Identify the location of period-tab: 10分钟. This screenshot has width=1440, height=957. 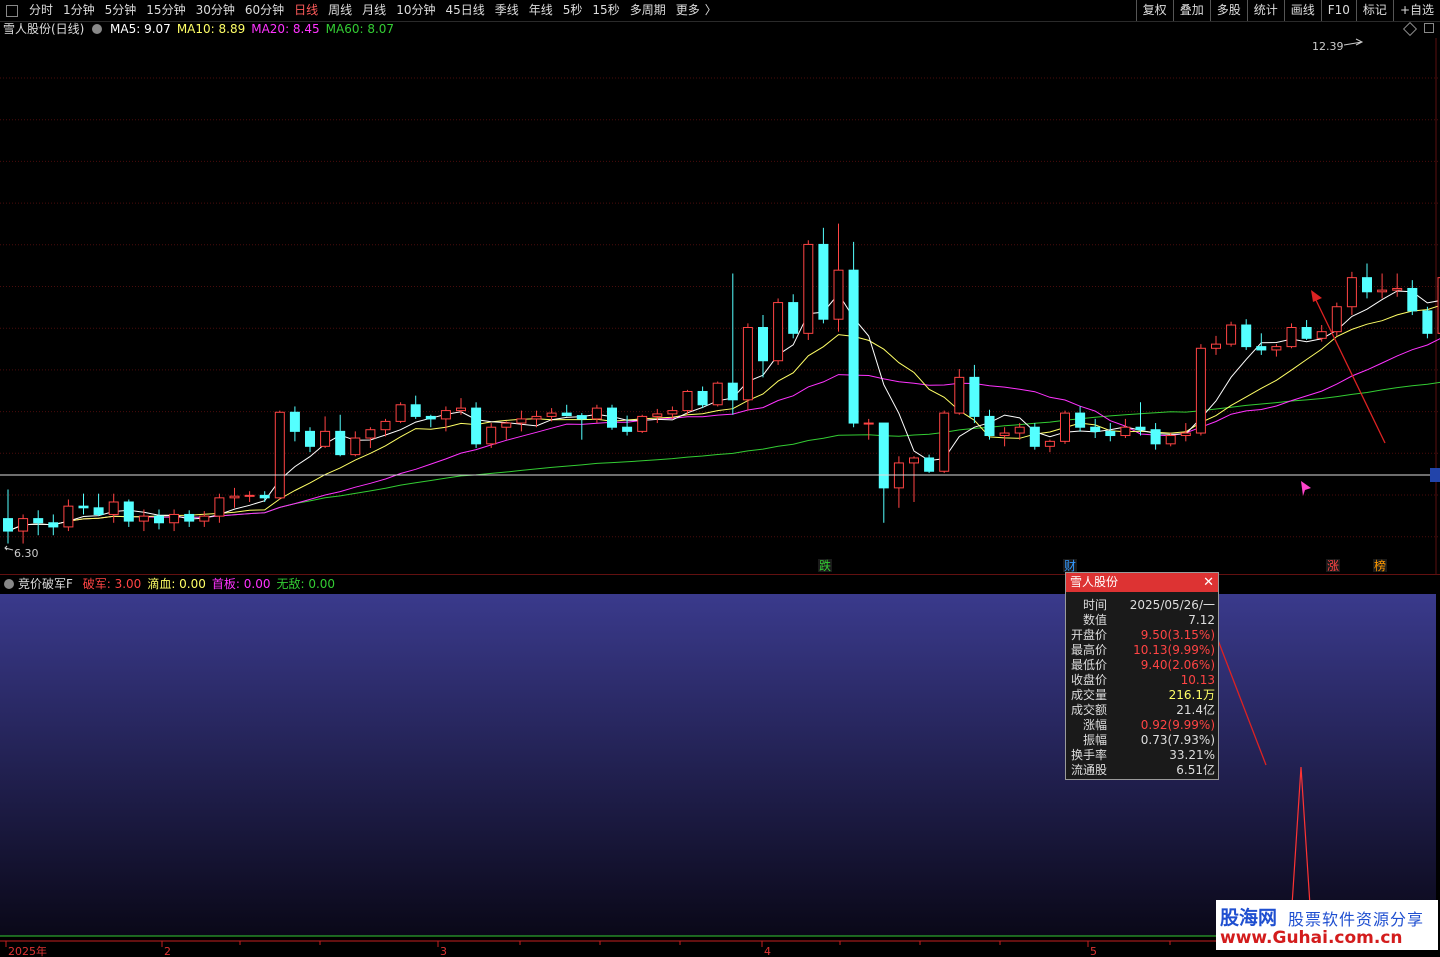
(415, 10).